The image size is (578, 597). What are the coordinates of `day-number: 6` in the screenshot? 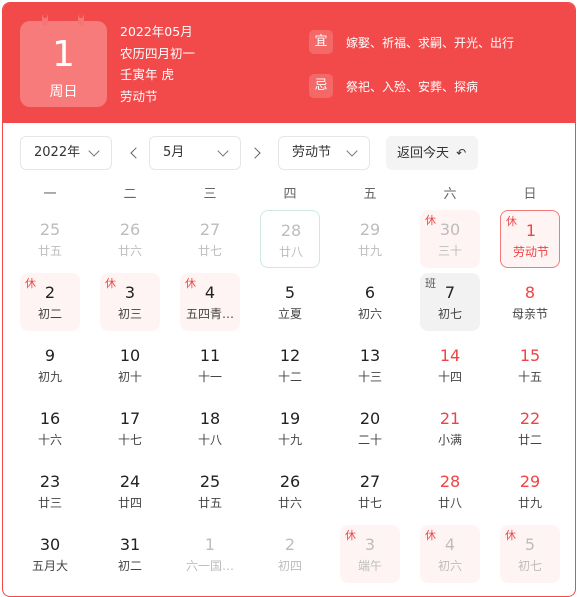 It's located at (370, 292).